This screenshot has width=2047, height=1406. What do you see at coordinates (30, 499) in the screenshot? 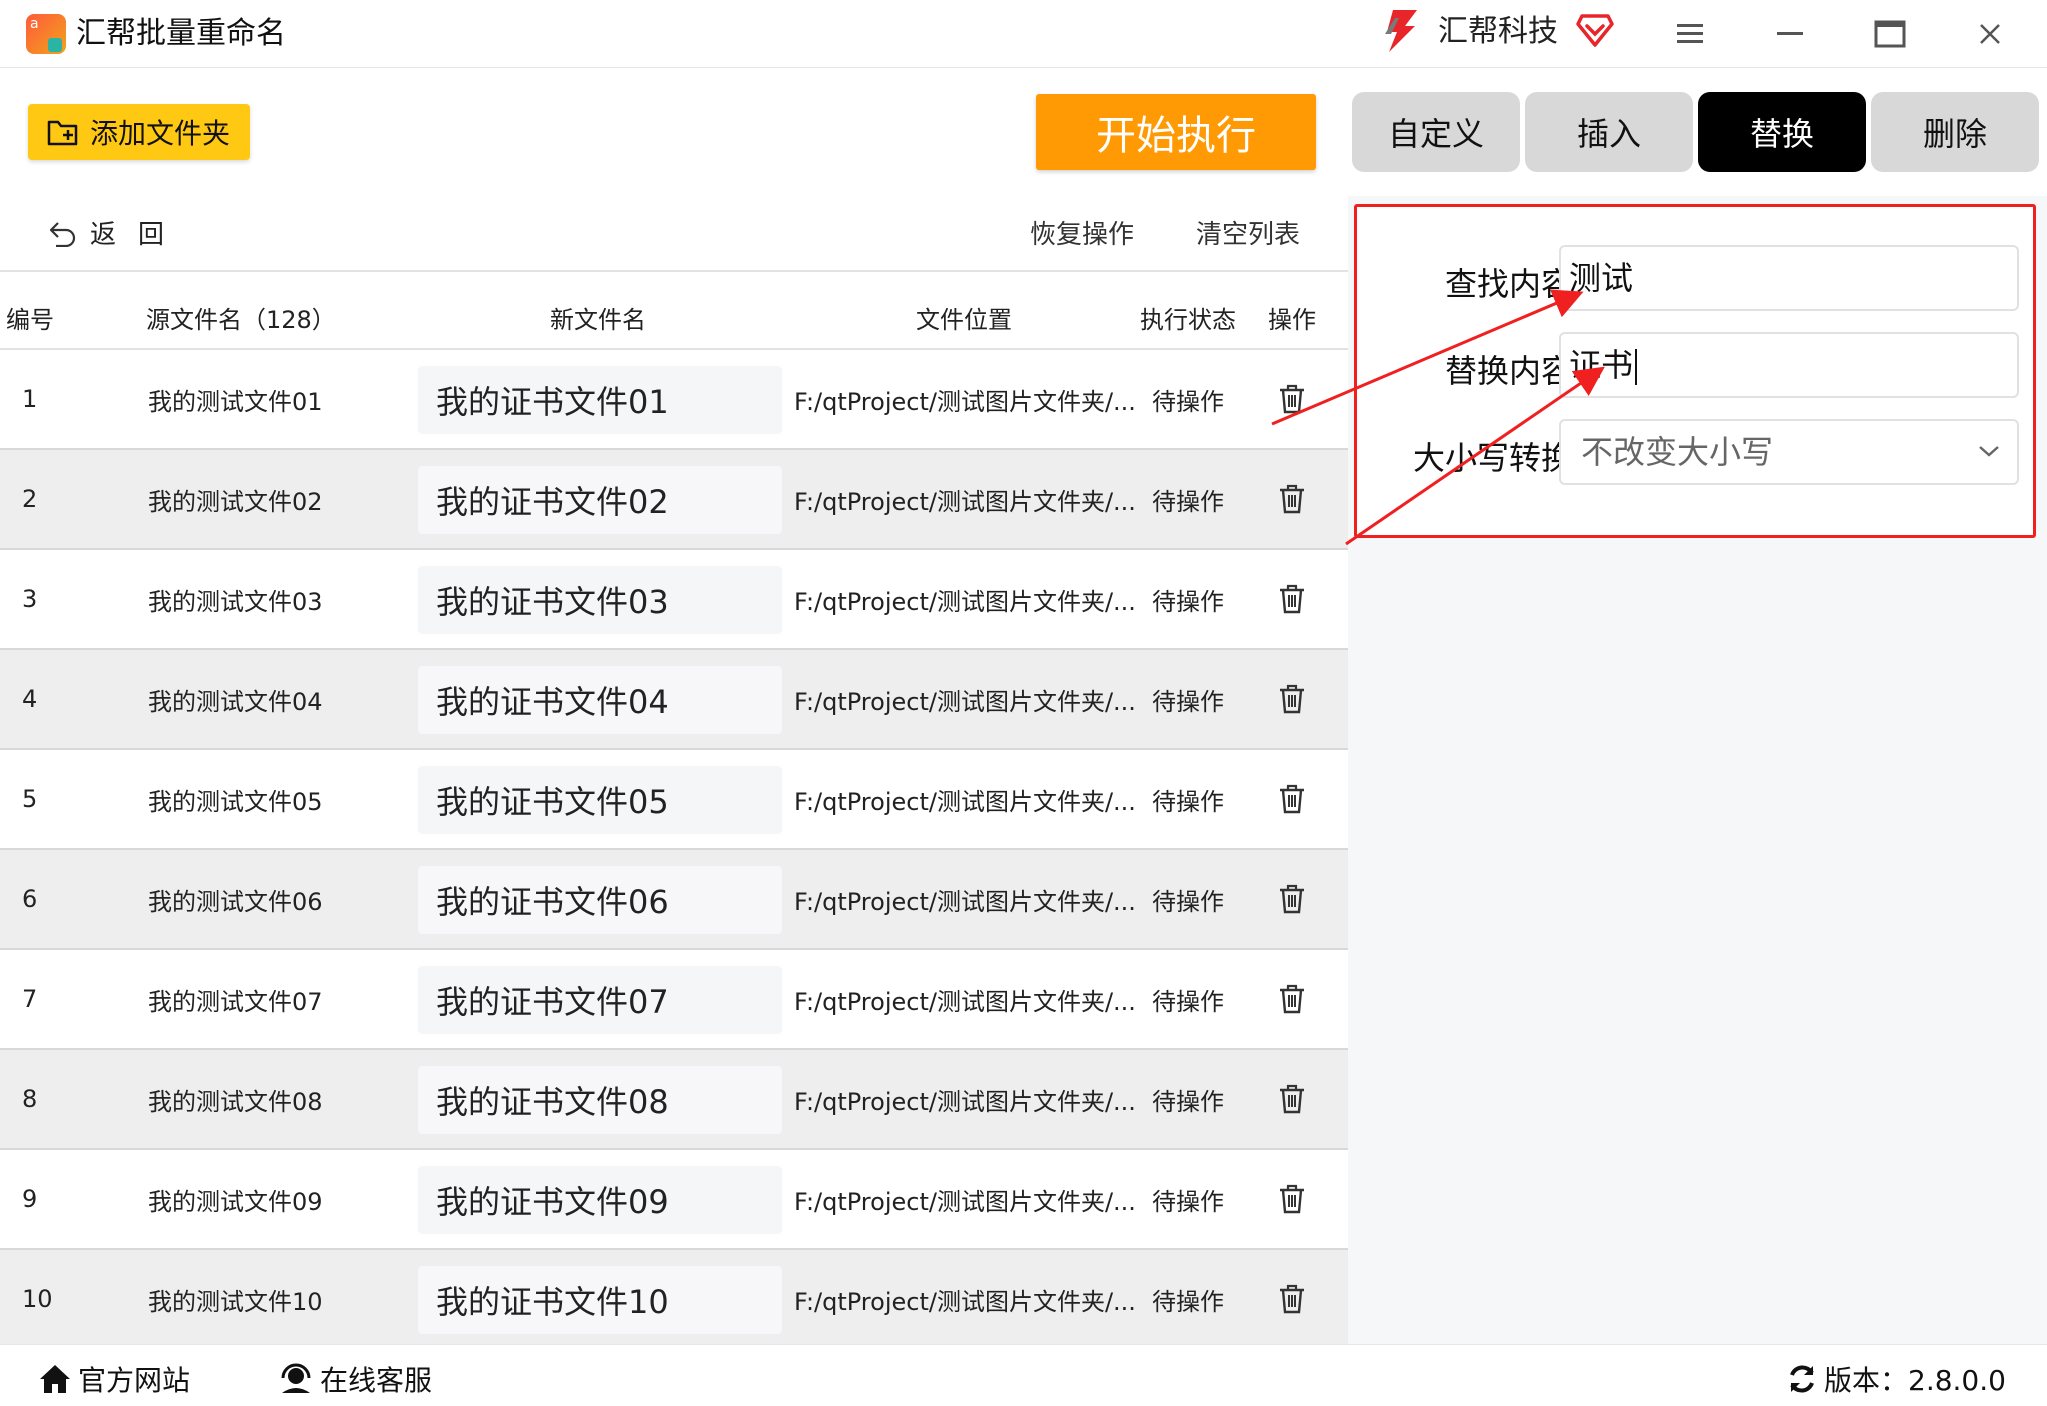
I see `row-index: 2` at bounding box center [30, 499].